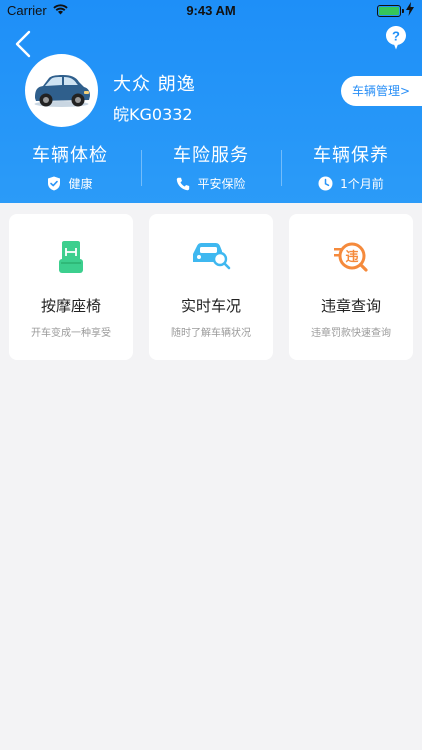 This screenshot has height=750, width=422. I want to click on back-arrow-icon, so click(24, 44).